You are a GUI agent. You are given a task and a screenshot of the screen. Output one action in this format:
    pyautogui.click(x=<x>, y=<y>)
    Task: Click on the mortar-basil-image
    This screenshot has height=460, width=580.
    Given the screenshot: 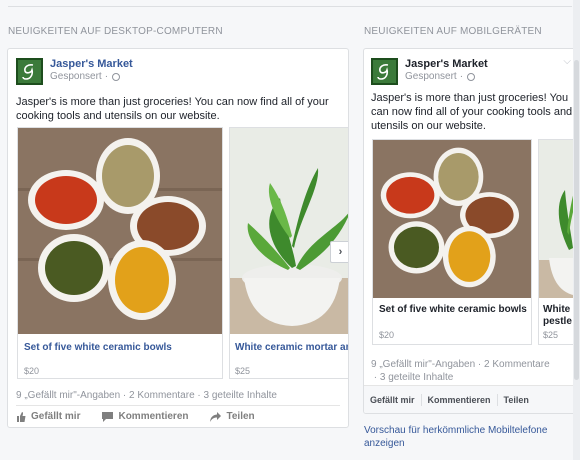 What is the action you would take?
    pyautogui.click(x=289, y=231)
    